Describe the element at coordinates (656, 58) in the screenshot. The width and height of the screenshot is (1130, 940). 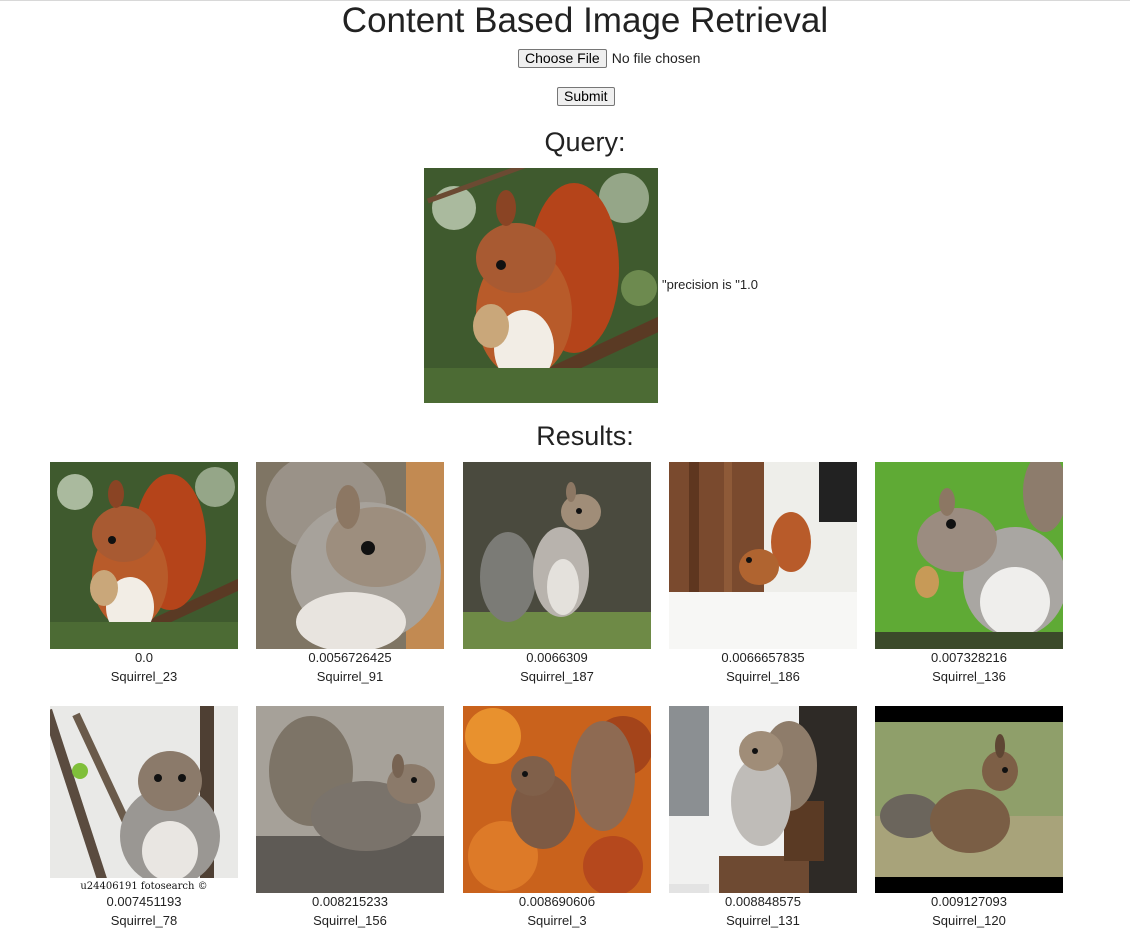
I see `file-status-text: No file chosen` at that location.